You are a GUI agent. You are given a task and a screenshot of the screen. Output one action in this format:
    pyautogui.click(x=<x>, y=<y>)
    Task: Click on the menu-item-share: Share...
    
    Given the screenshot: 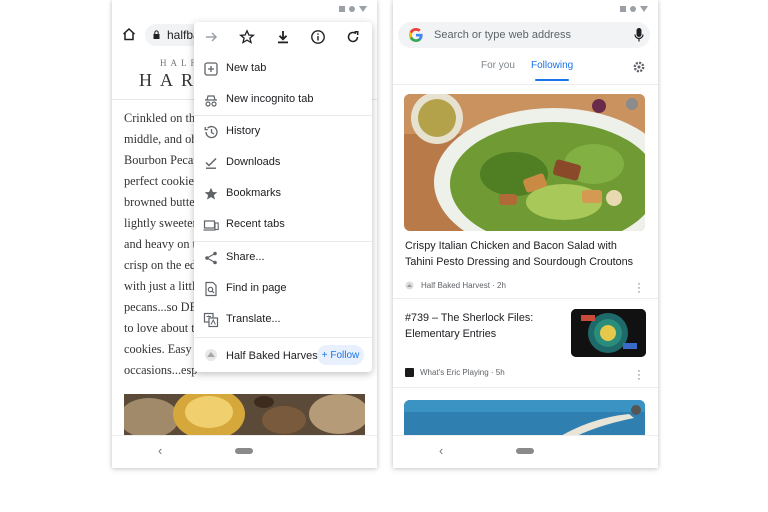 What is the action you would take?
    pyautogui.click(x=283, y=258)
    